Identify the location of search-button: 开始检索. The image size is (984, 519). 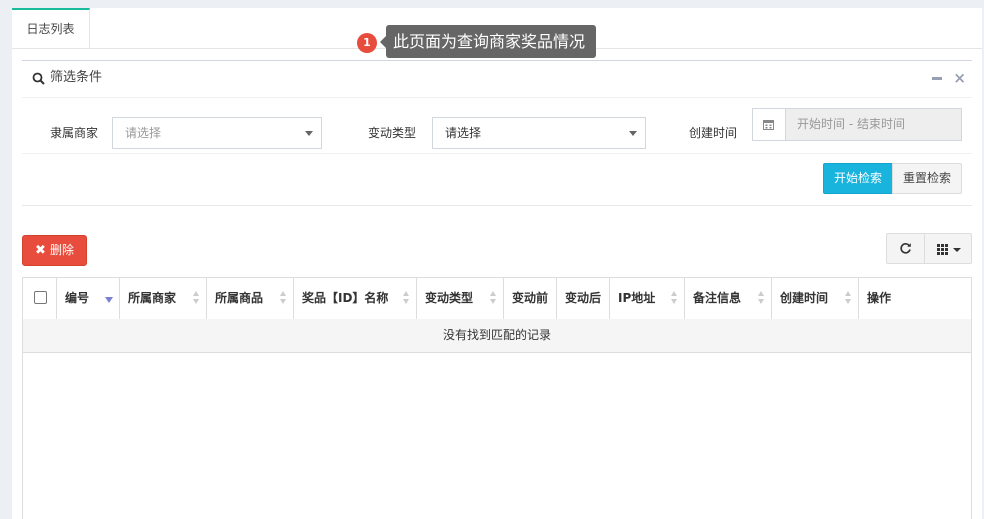
(858, 178).